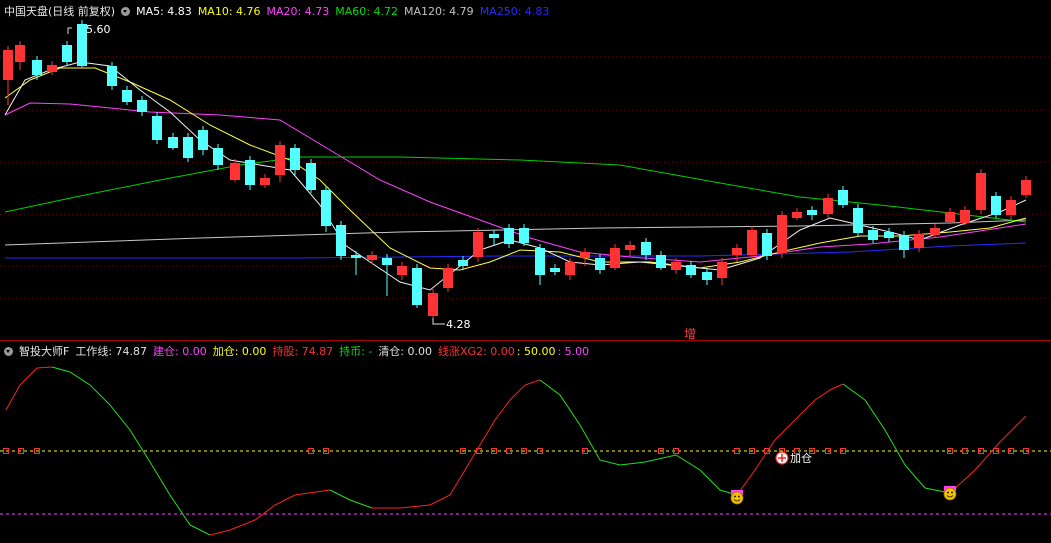 This screenshot has width=1051, height=543. What do you see at coordinates (303, 351) in the screenshot?
I see `hold-label: 持股: 74.87` at bounding box center [303, 351].